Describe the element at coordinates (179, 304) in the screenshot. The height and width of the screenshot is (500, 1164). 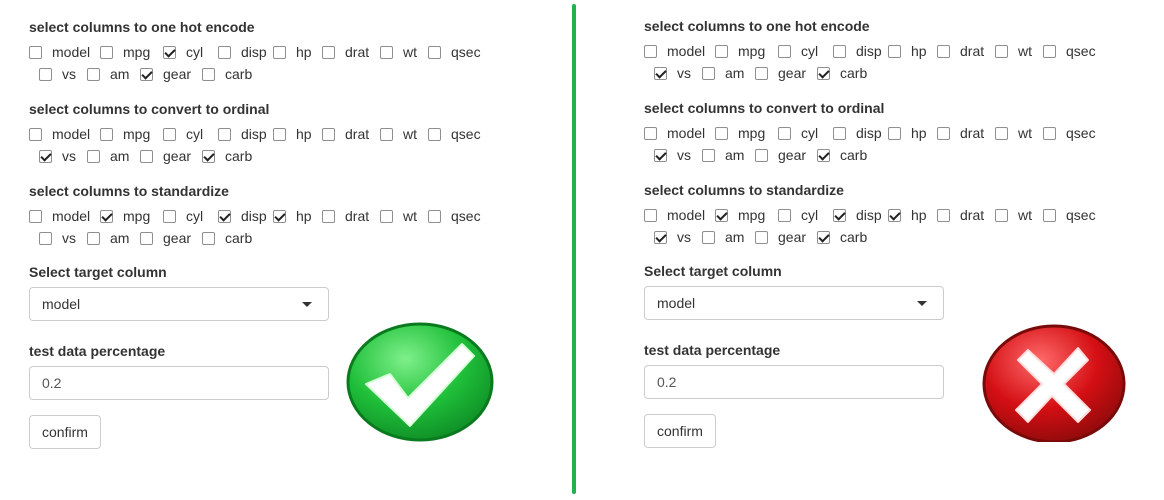
I see `target-column-select: model` at that location.